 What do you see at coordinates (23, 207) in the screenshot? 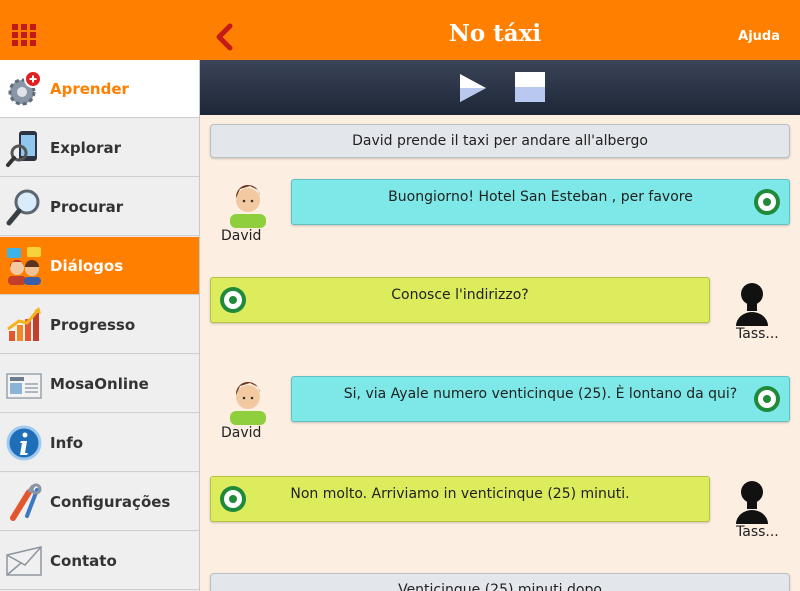
I see `magnifier-icon` at bounding box center [23, 207].